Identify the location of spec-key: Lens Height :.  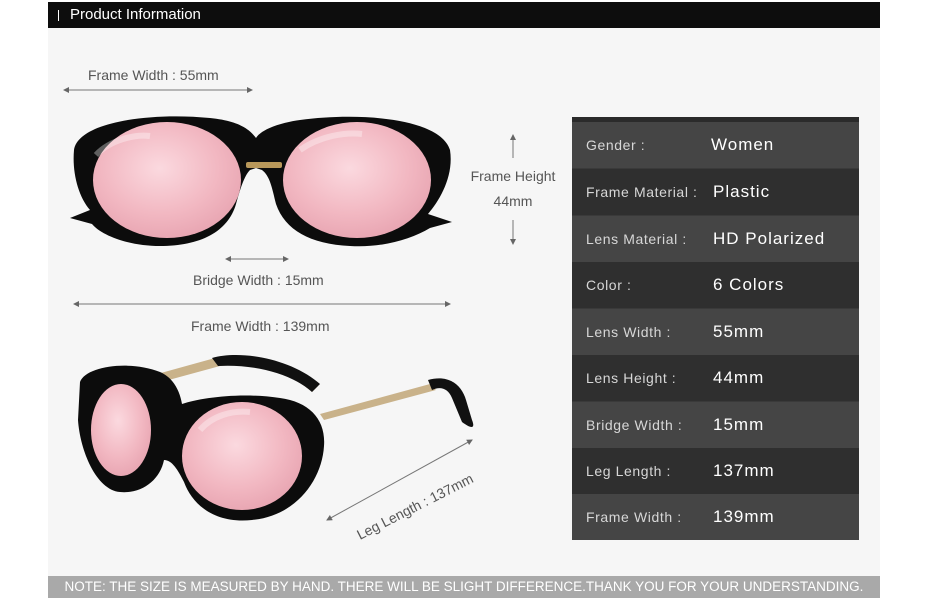
(631, 378).